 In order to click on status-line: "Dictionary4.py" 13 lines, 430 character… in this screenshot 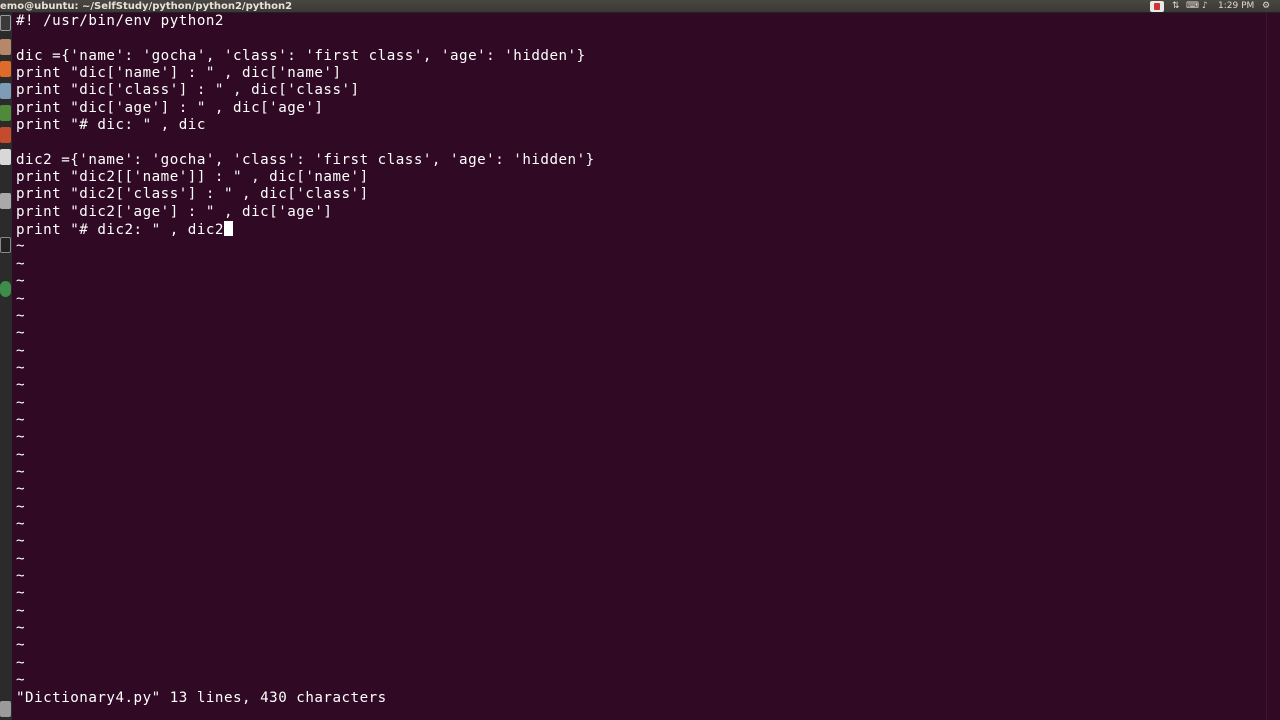, I will do `click(201, 698)`.